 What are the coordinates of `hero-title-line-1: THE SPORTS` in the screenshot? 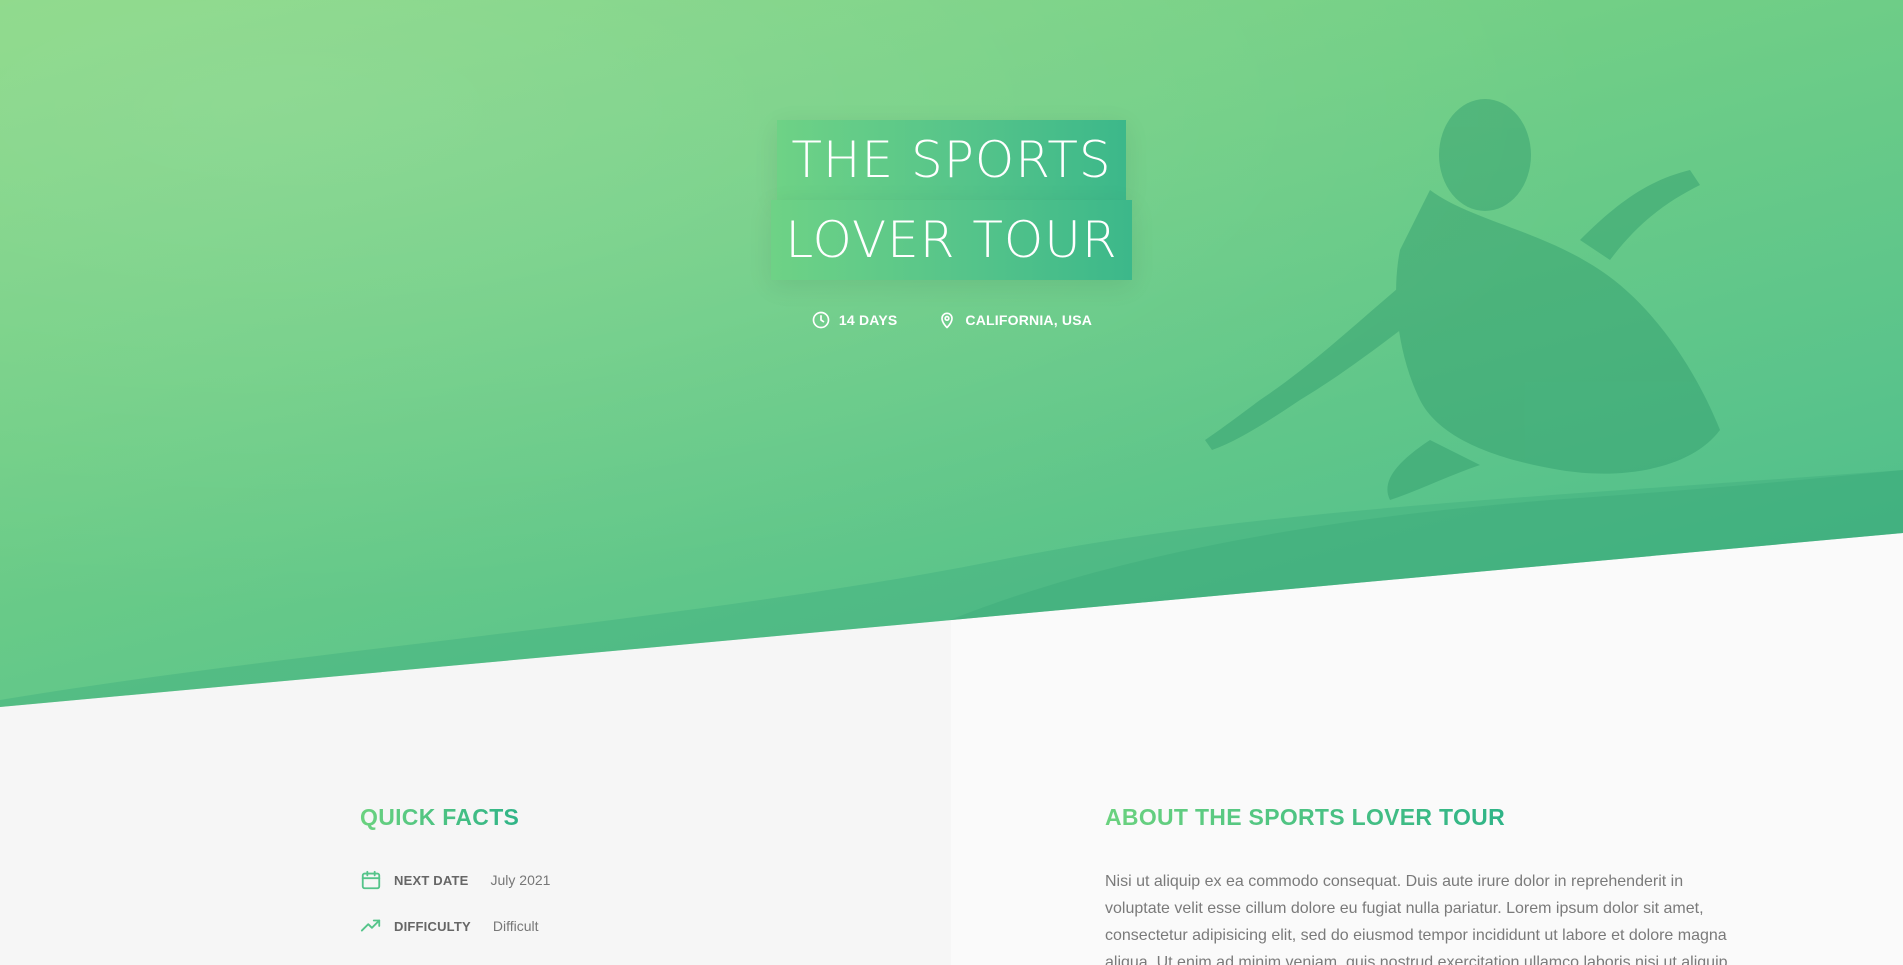 It's located at (951, 160).